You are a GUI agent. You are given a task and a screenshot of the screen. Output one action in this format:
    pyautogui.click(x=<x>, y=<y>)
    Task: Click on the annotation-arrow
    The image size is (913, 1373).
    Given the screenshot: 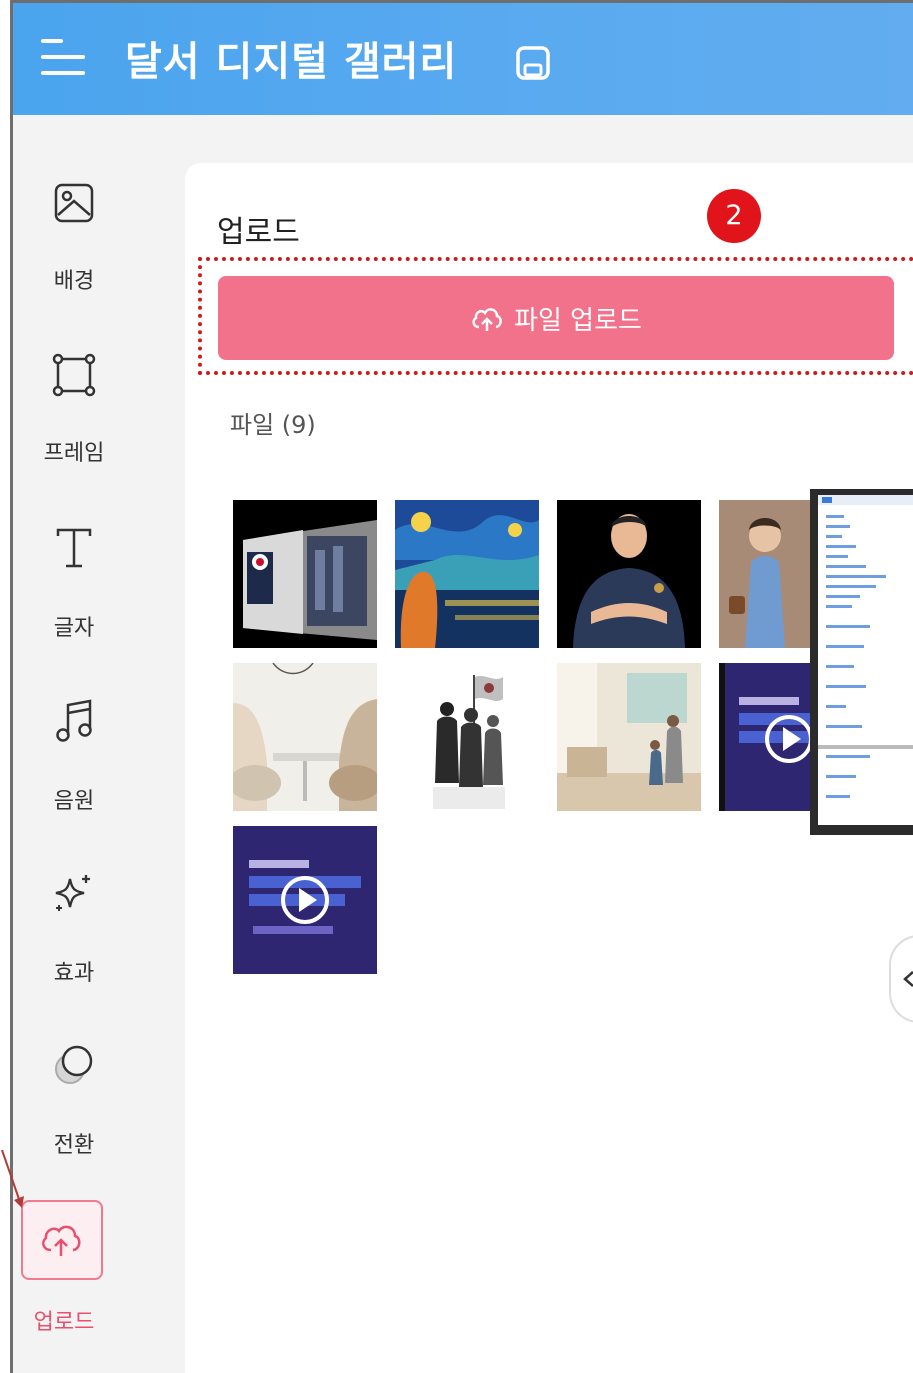 What is the action you would take?
    pyautogui.click(x=12, y=1179)
    